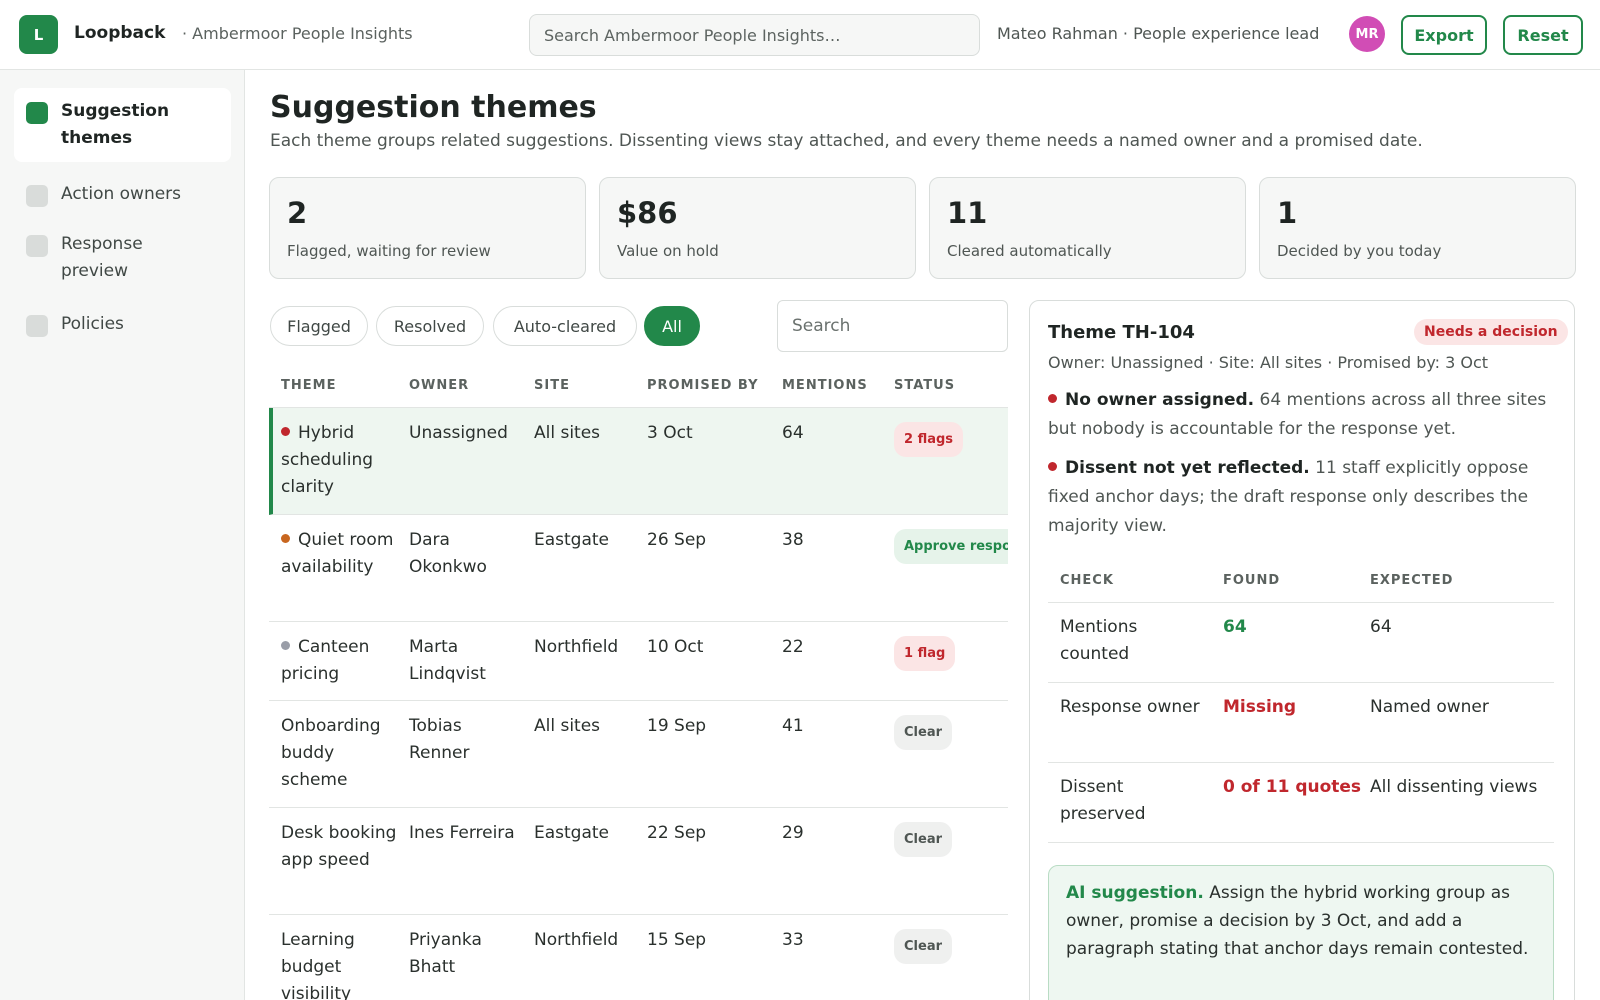 Image resolution: width=1600 pixels, height=1000 pixels. I want to click on status-cell: 2 flags, so click(929, 439).